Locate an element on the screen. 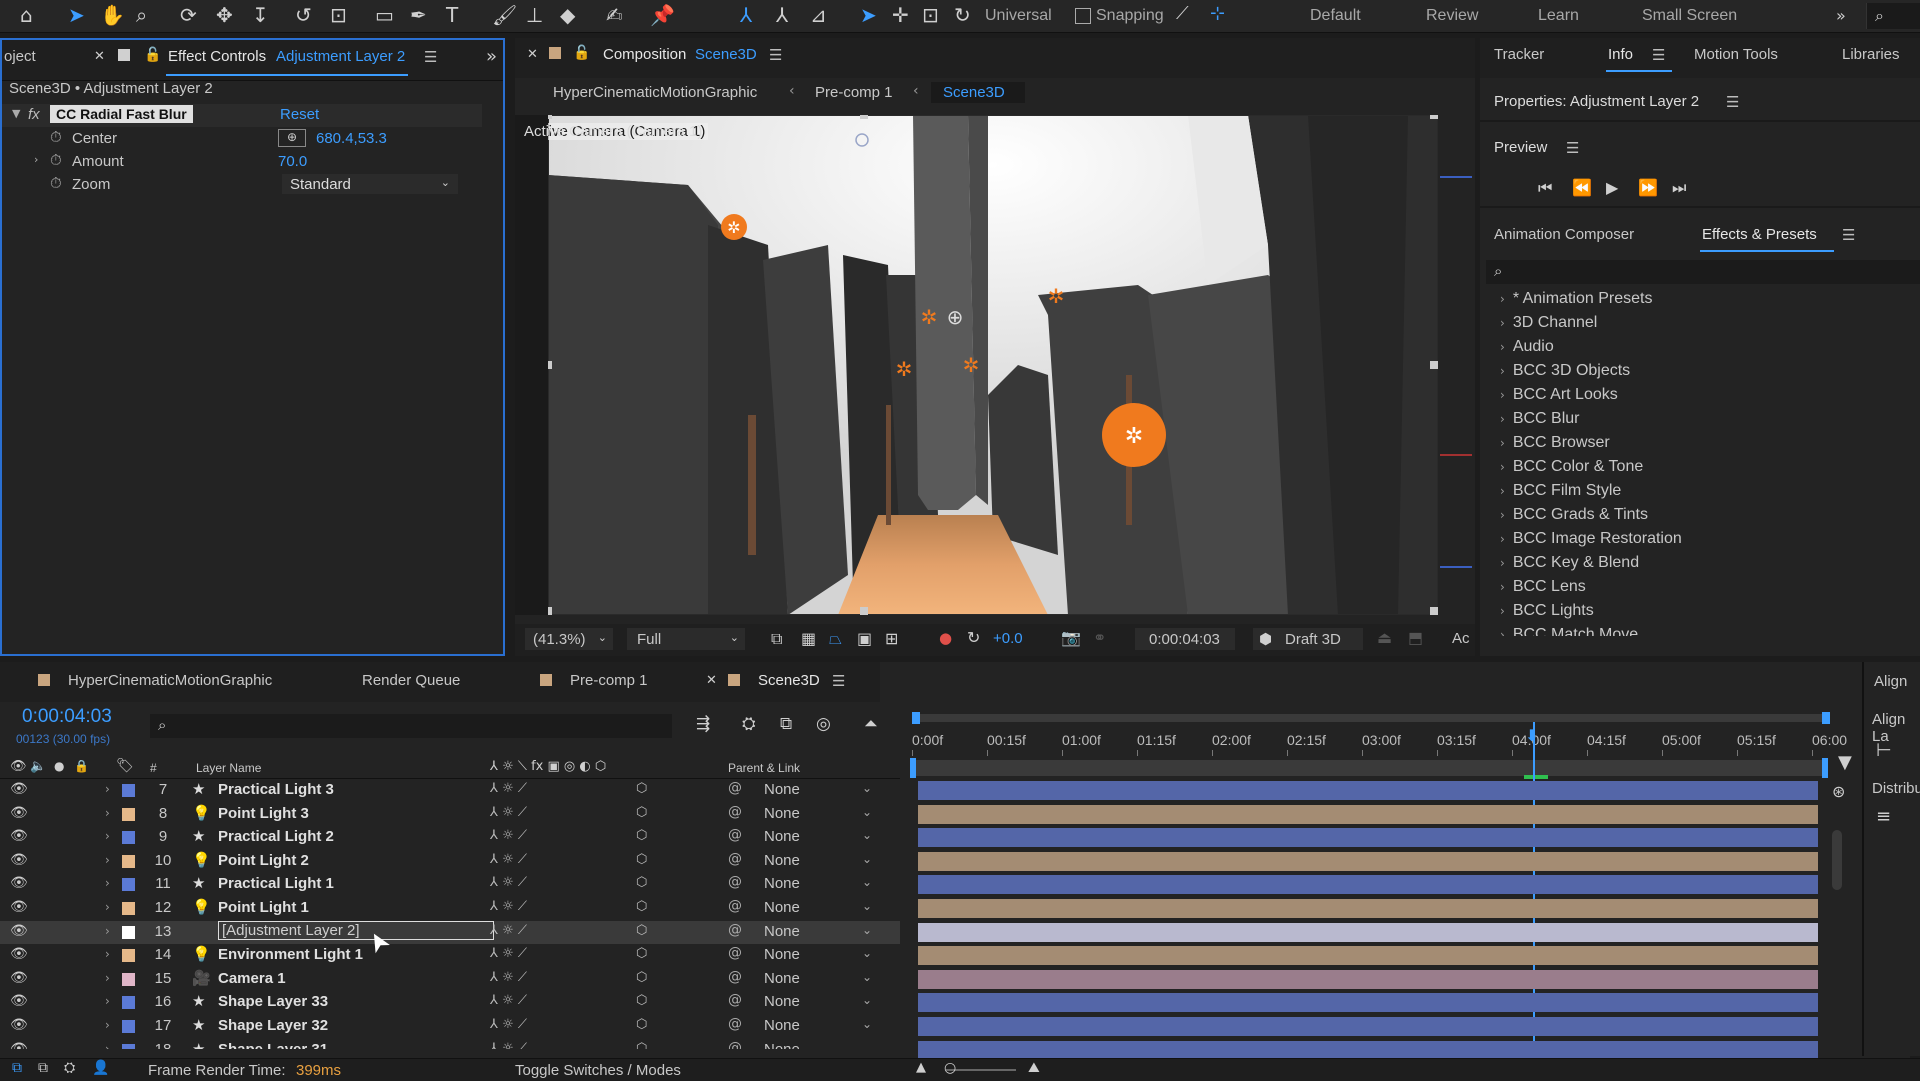 Image resolution: width=1920 pixels, height=1081 pixels. light-icon: ✲ is located at coordinates (904, 369).